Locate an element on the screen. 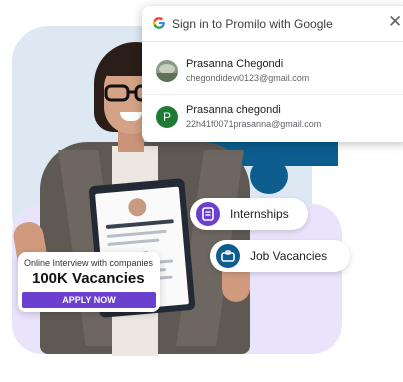 This screenshot has height=382, width=403. internships-chip: Internships is located at coordinates (249, 214).